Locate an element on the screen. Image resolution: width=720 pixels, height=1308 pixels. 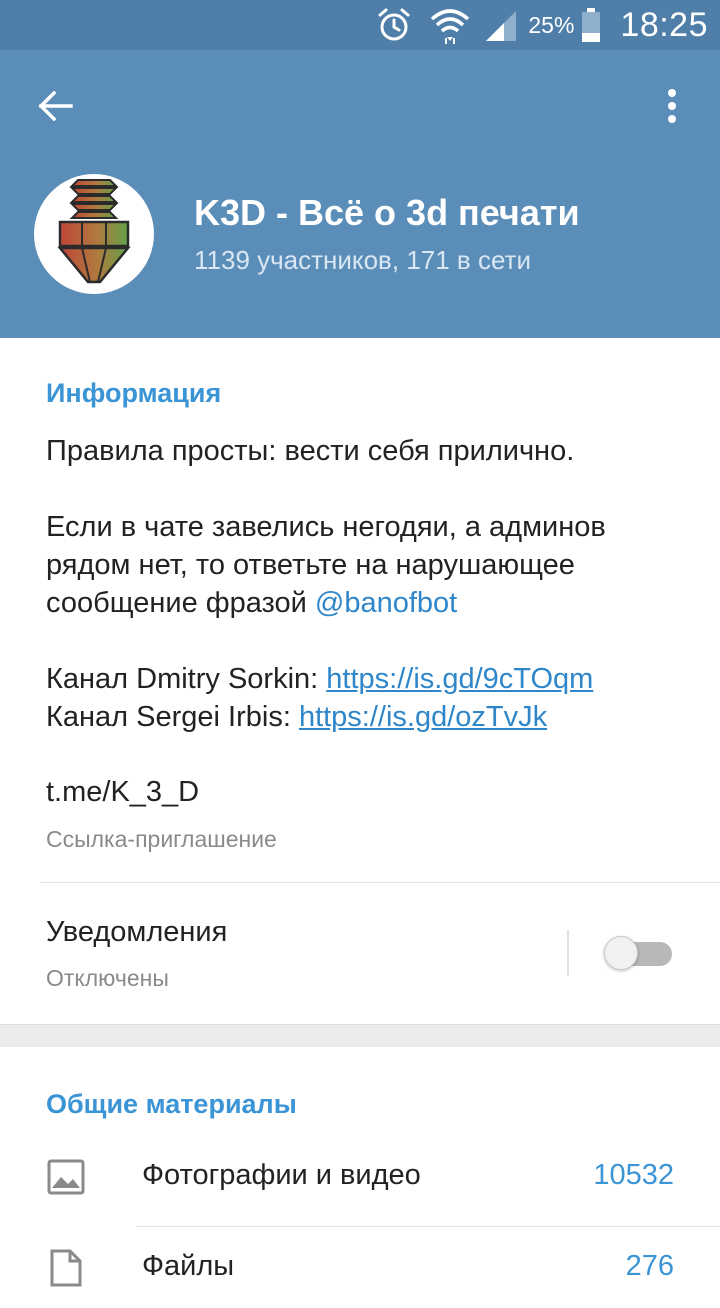
nozzle-logo-icon is located at coordinates (94, 231).